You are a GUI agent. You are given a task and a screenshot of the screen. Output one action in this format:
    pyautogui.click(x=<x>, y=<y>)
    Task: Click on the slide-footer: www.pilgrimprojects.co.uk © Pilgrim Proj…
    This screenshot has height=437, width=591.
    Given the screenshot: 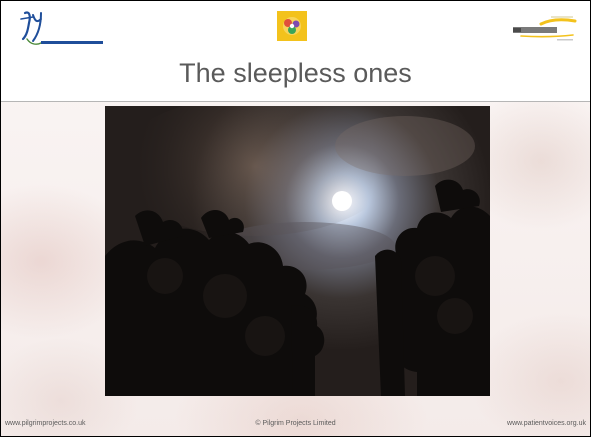 What is the action you would take?
    pyautogui.click(x=295, y=425)
    